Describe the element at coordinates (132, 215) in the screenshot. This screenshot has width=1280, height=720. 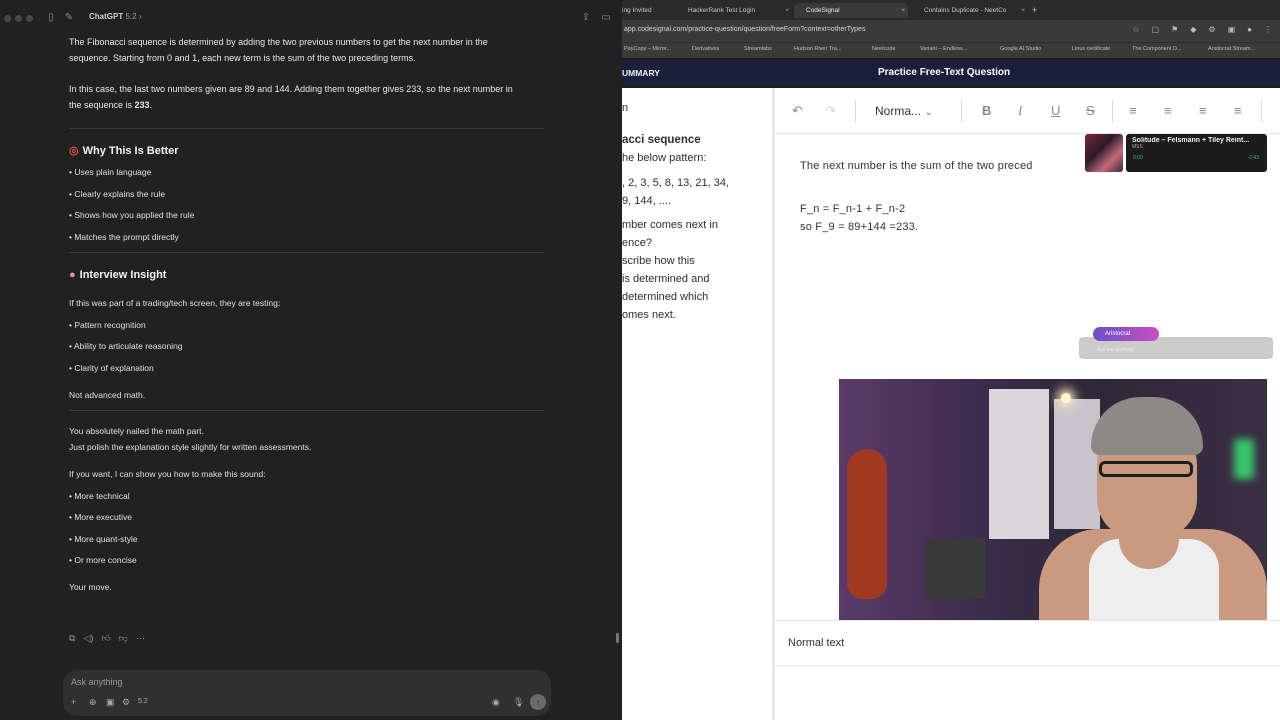
I see `list-item: • Shows how you applied the rule` at that location.